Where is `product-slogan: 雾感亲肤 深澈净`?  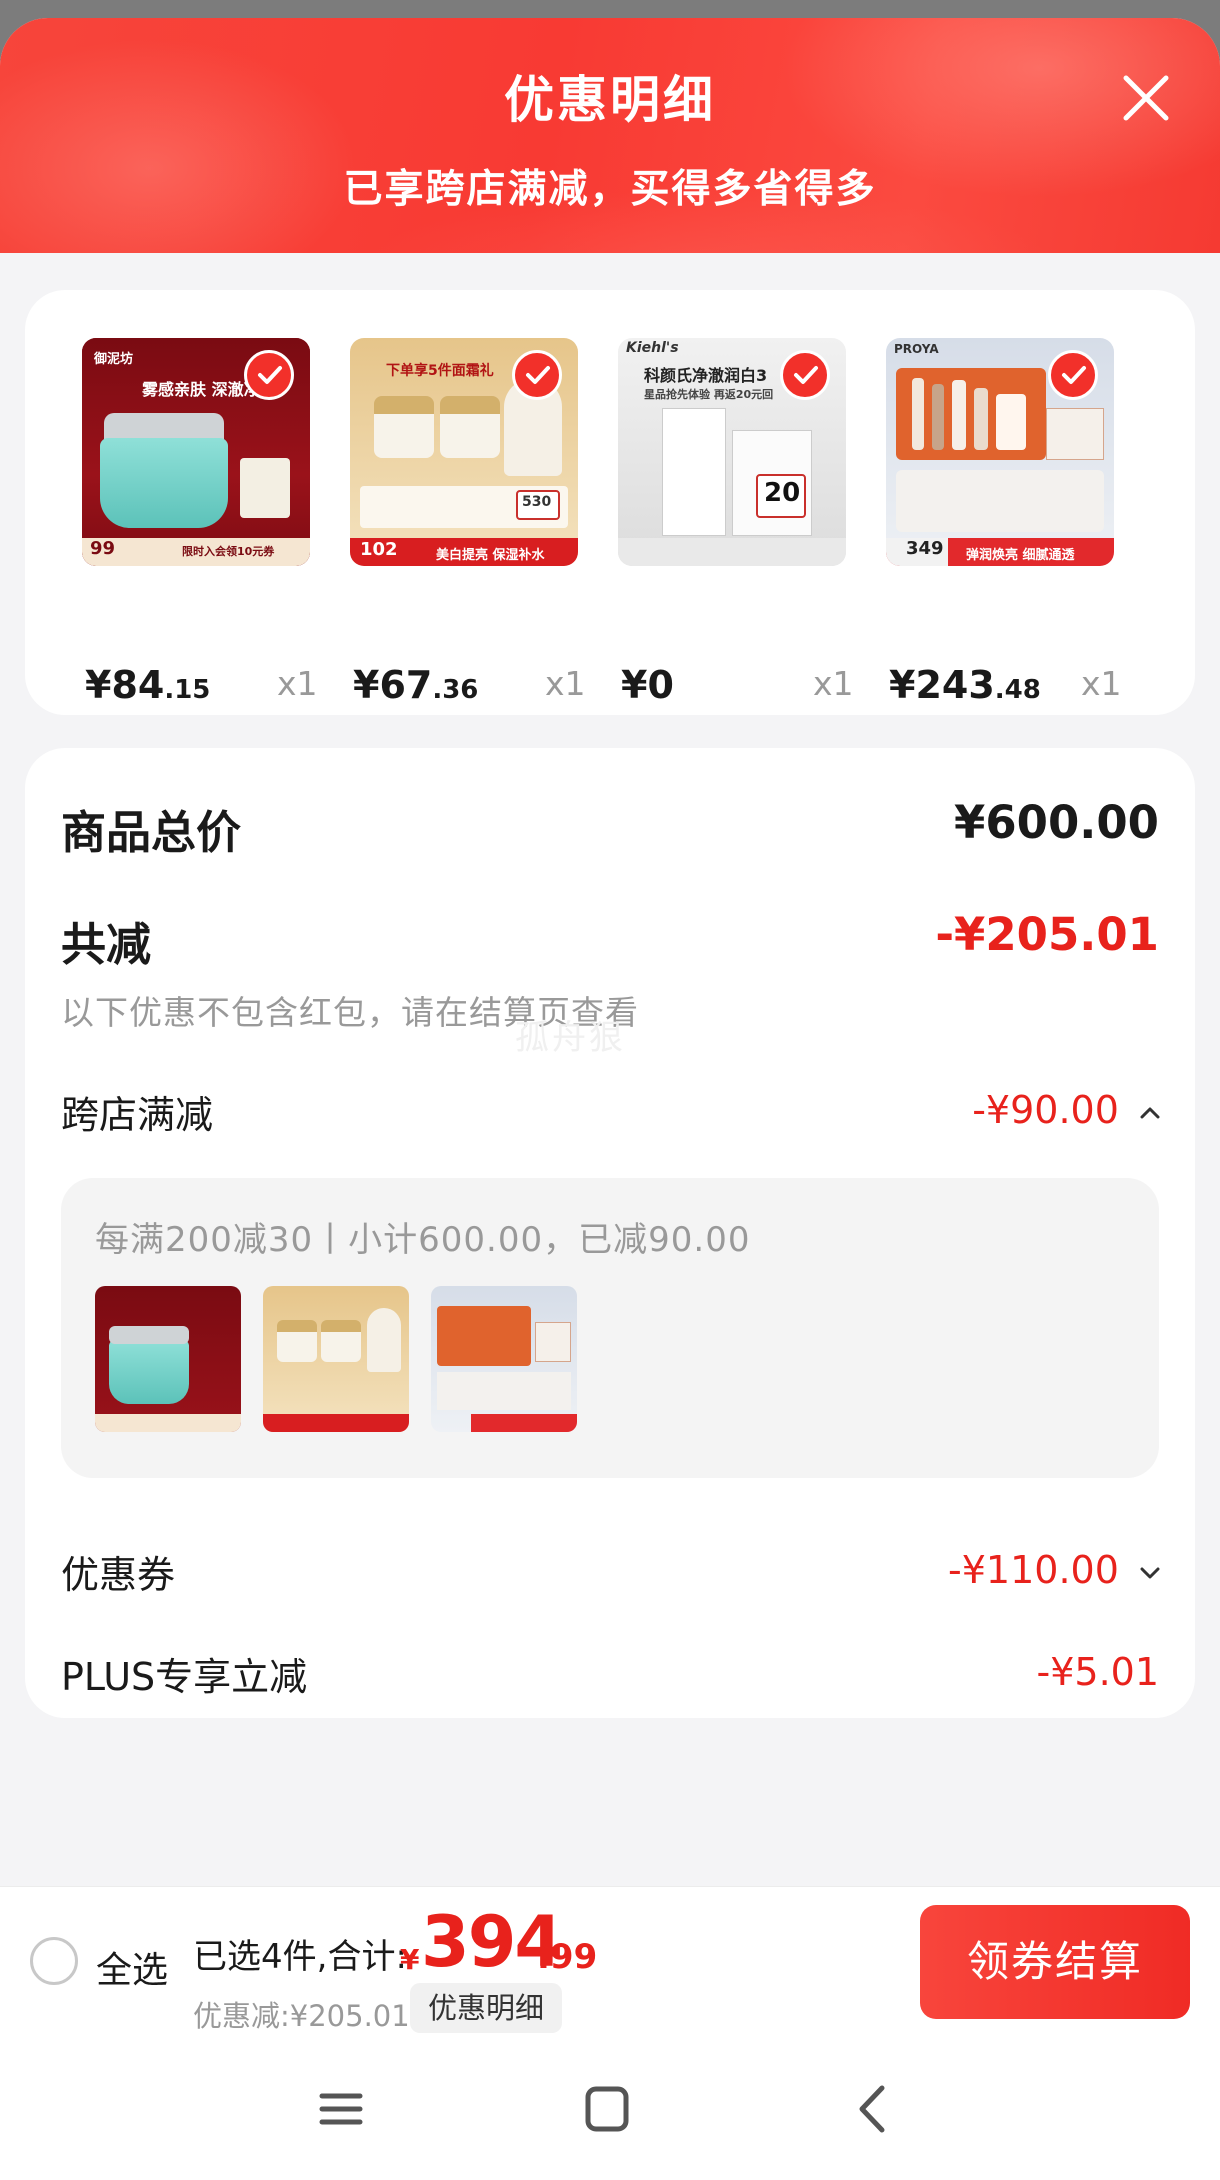
product-slogan: 雾感亲肤 深澈净 is located at coordinates (201, 389).